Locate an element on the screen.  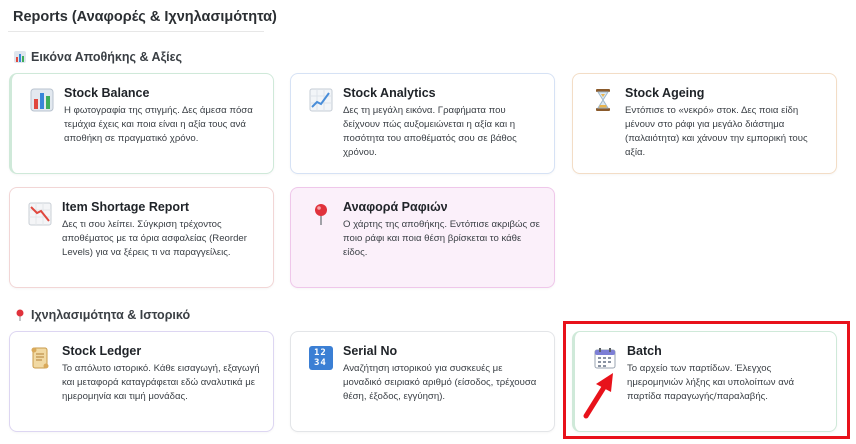
annotation-arrow-icon is located at coordinates (598, 396).